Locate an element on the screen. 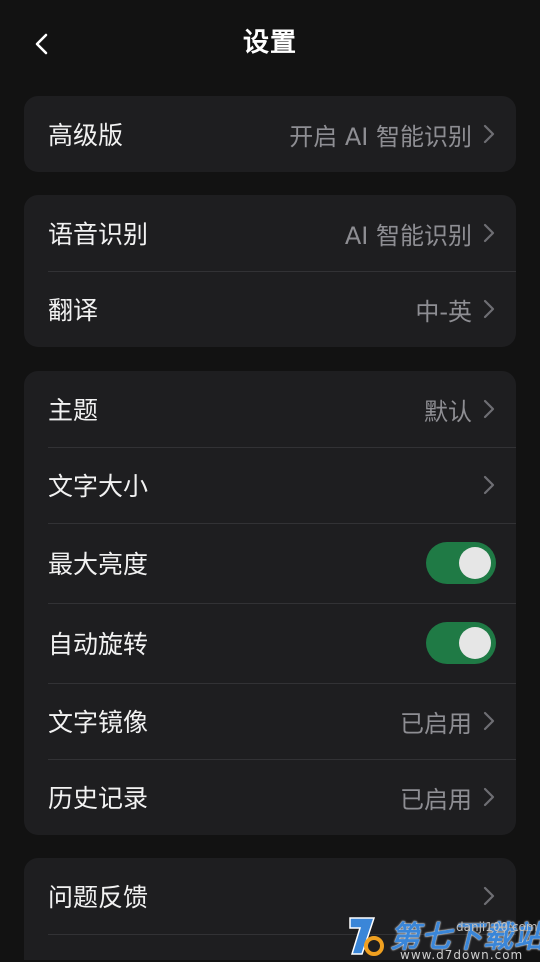 This screenshot has height=962, width=540. row-translate: 翻译 中-英 is located at coordinates (270, 309).